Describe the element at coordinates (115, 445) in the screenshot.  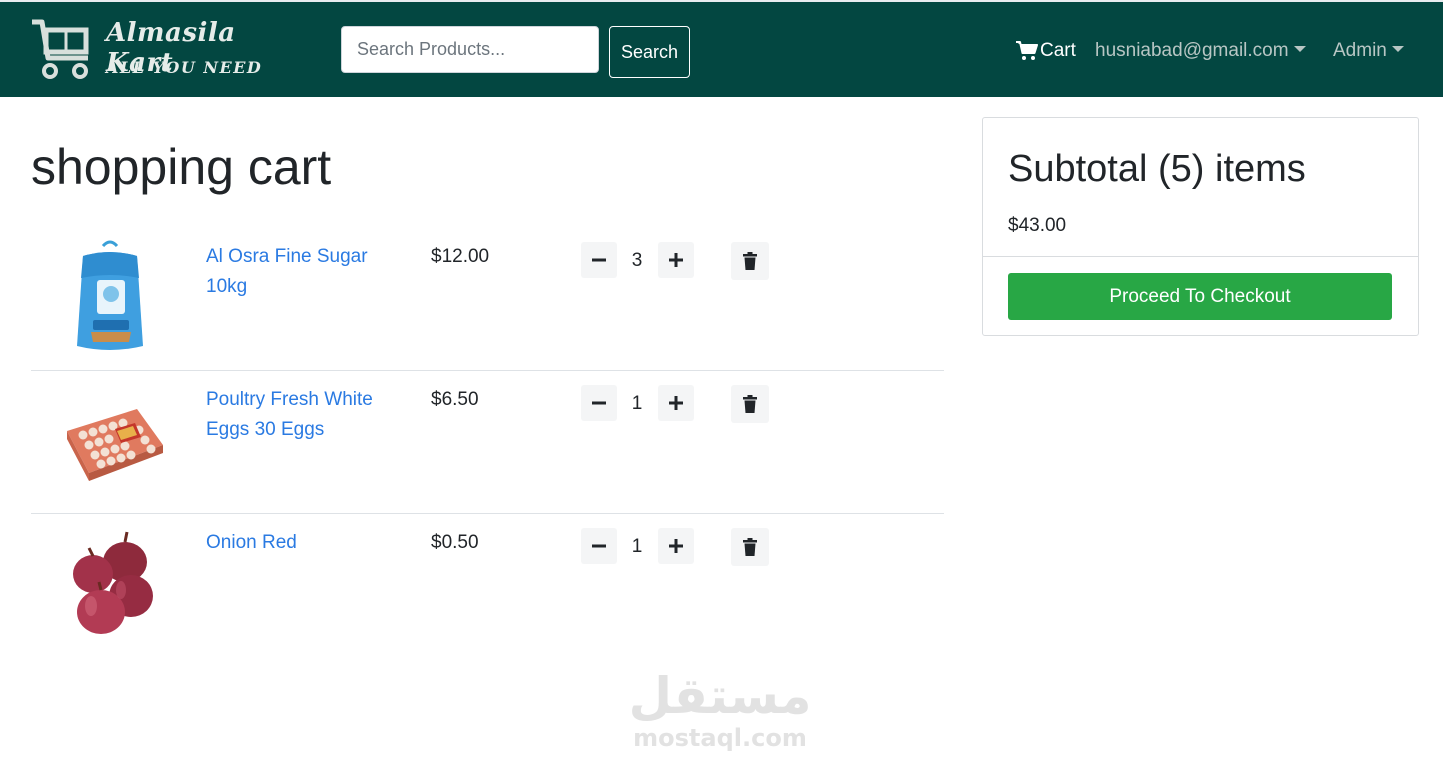
I see `egg-tray-image` at that location.